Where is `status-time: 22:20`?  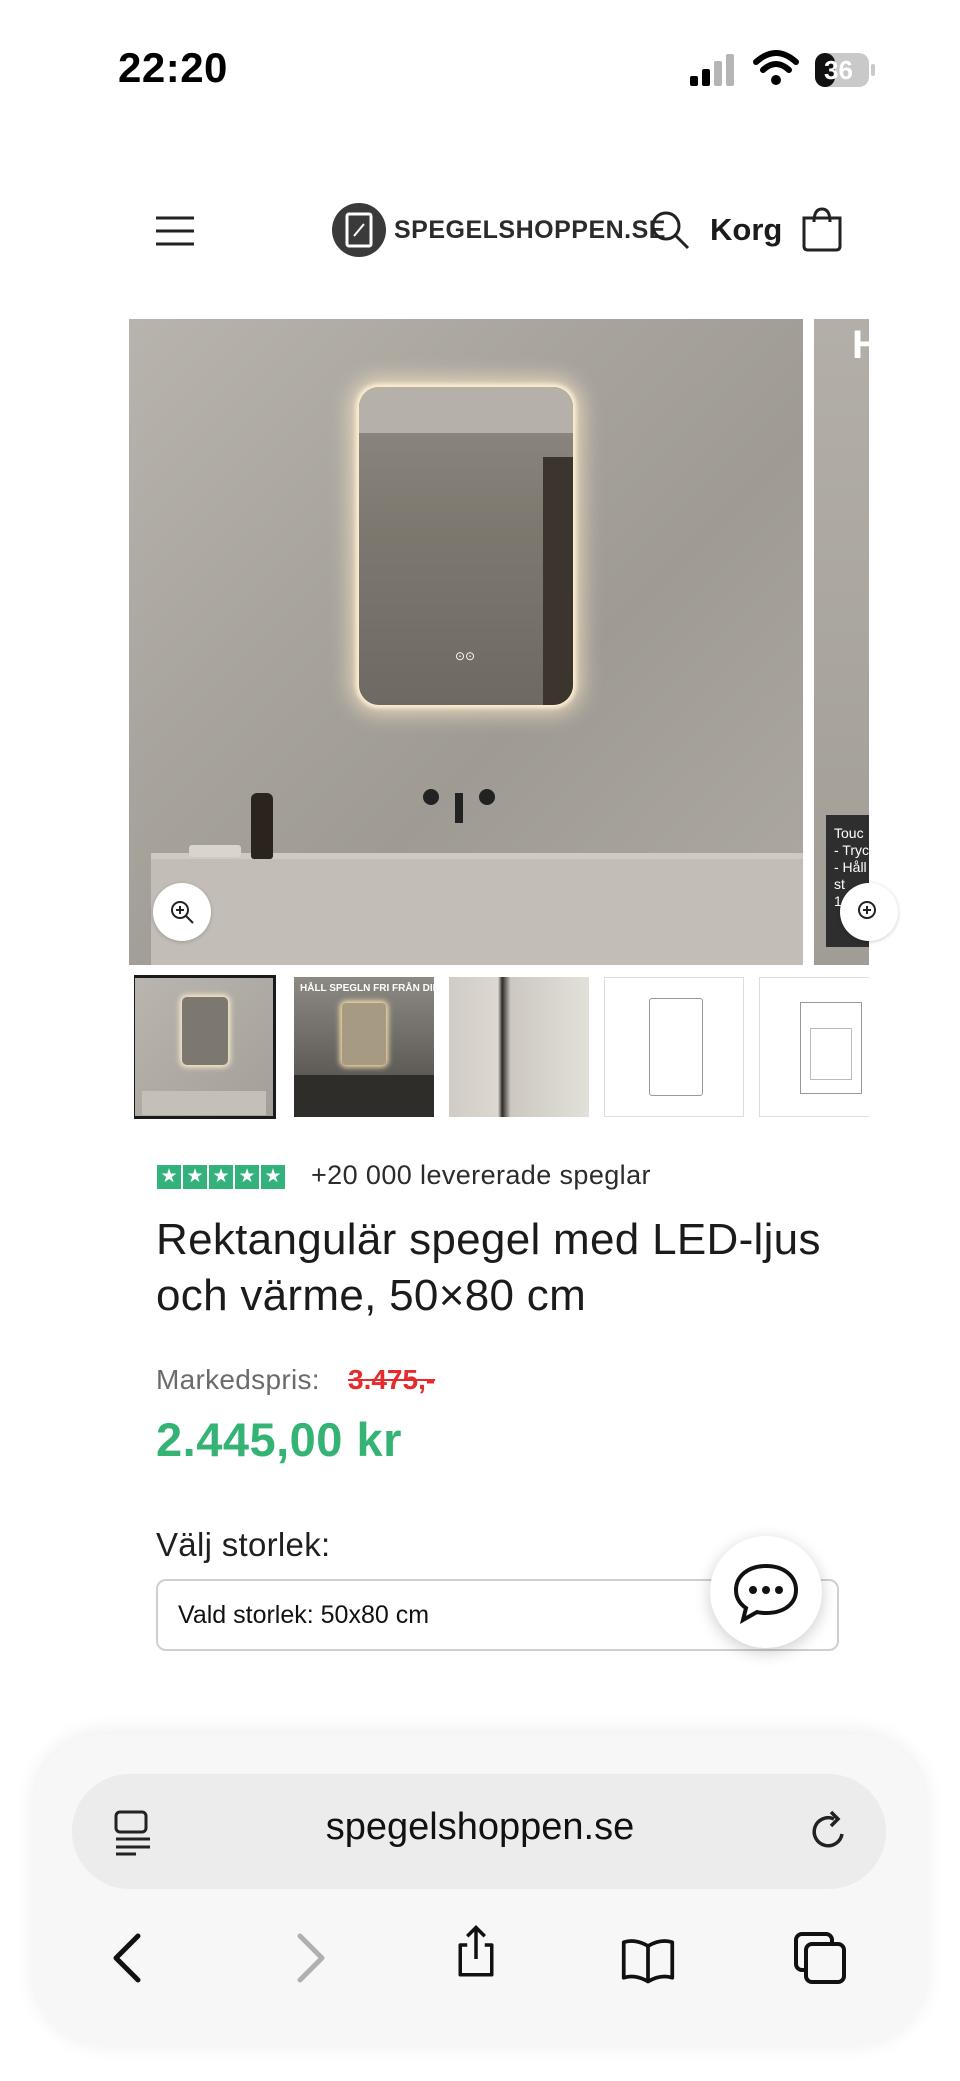 status-time: 22:20 is located at coordinates (173, 67).